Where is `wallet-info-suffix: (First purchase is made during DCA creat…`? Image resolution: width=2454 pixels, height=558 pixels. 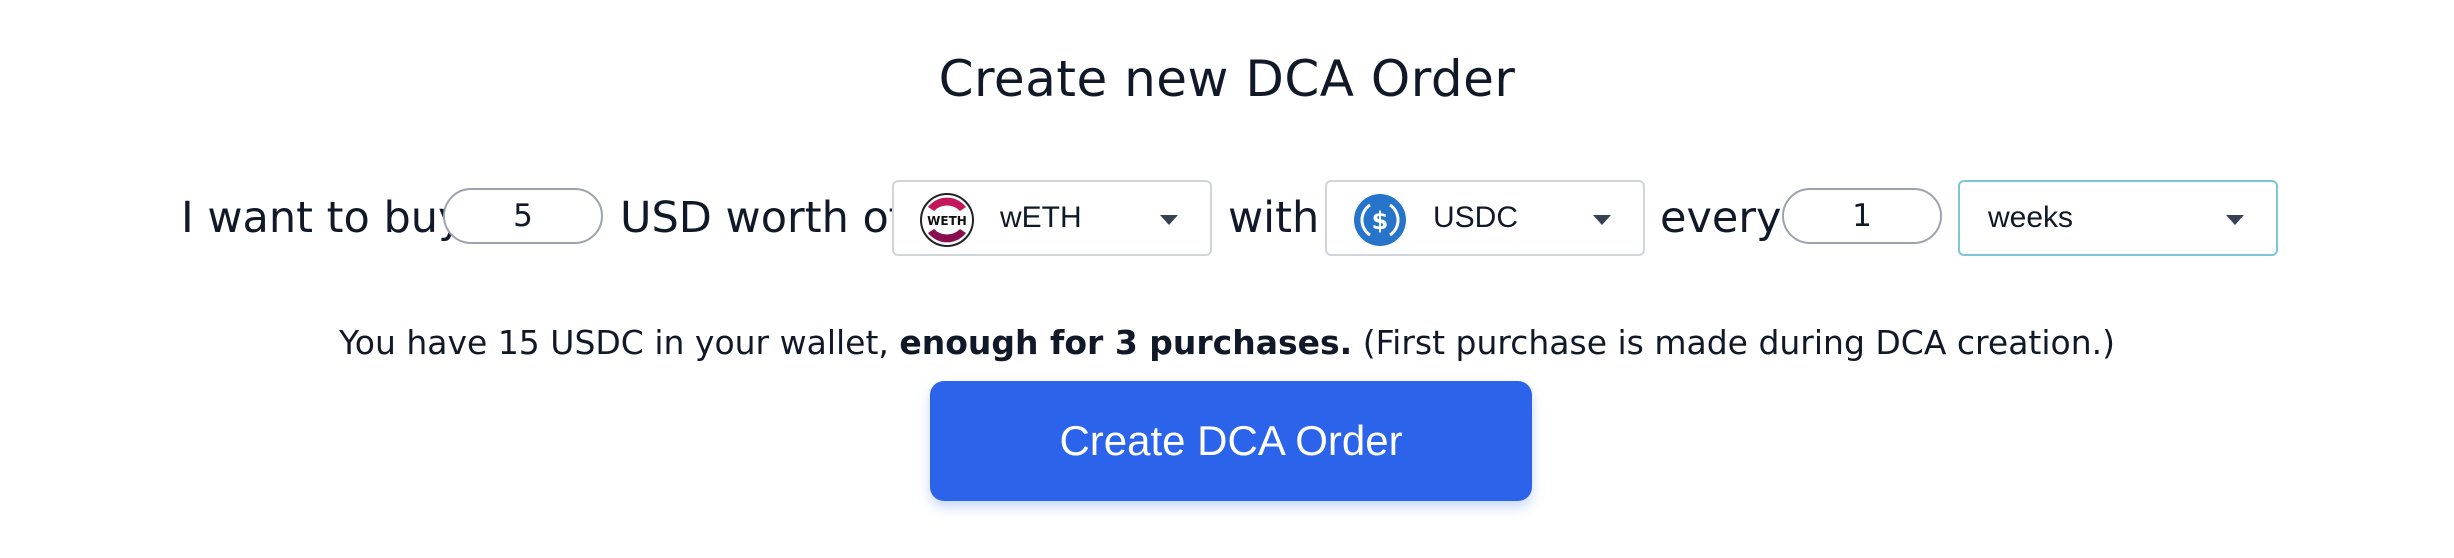
wallet-info-suffix: (First purchase is made during DCA creat… is located at coordinates (1738, 342).